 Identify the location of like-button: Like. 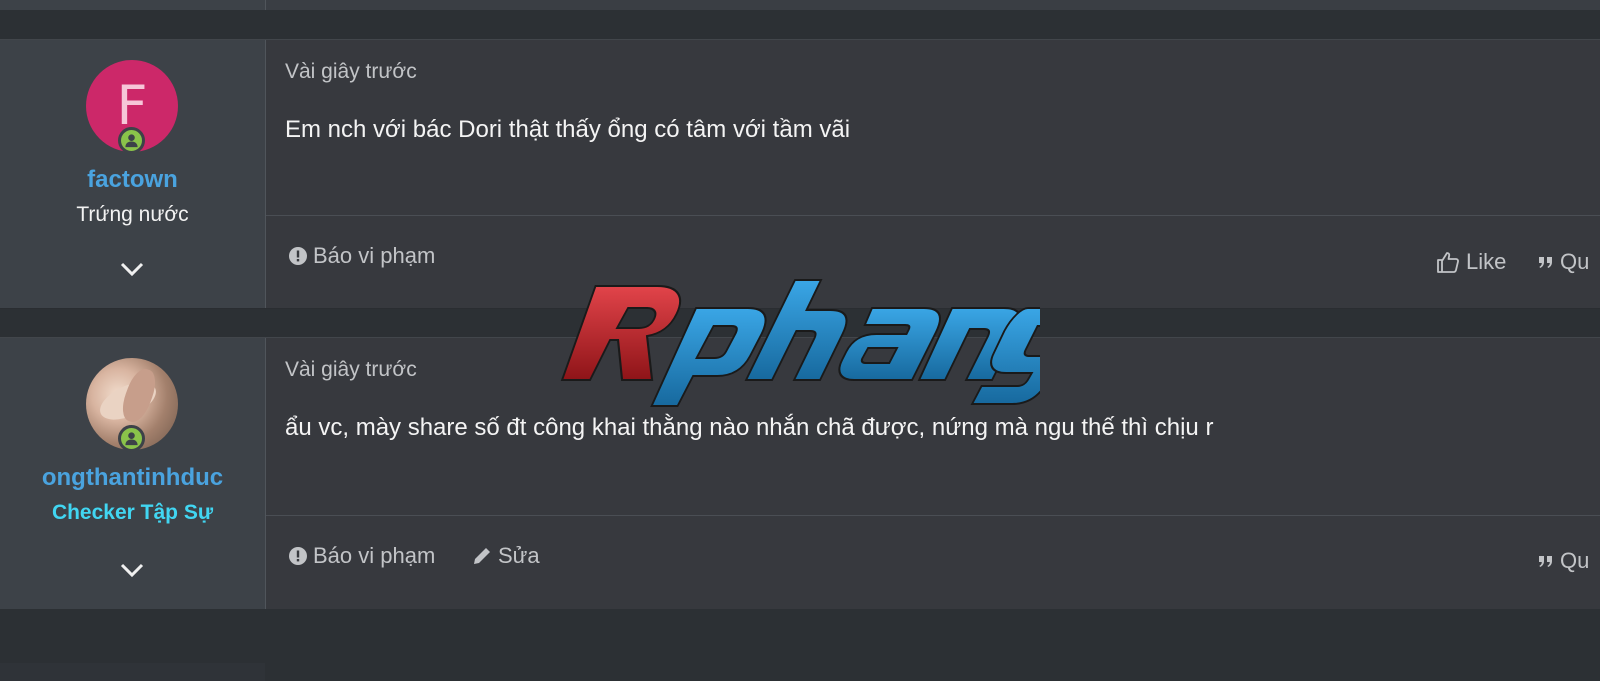
(1471, 262).